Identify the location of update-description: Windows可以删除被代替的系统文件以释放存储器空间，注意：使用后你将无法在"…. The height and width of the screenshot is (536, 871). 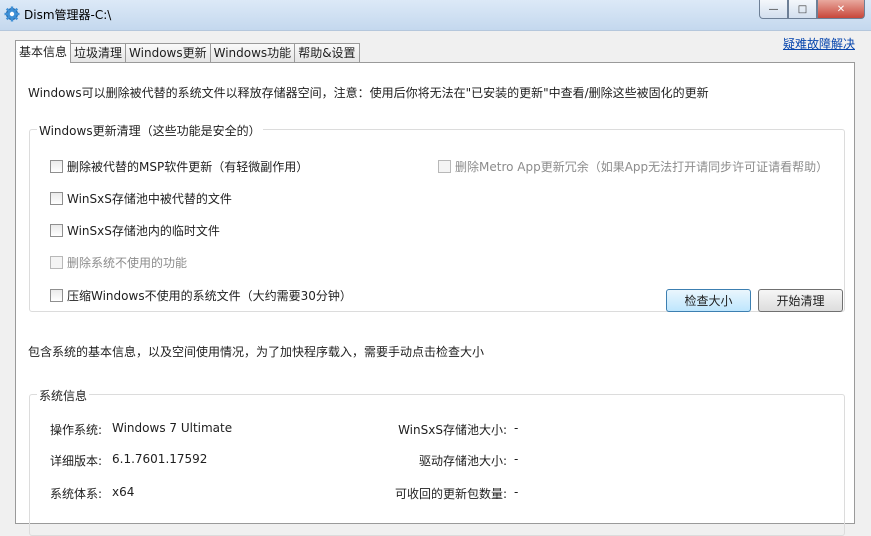
(368, 93).